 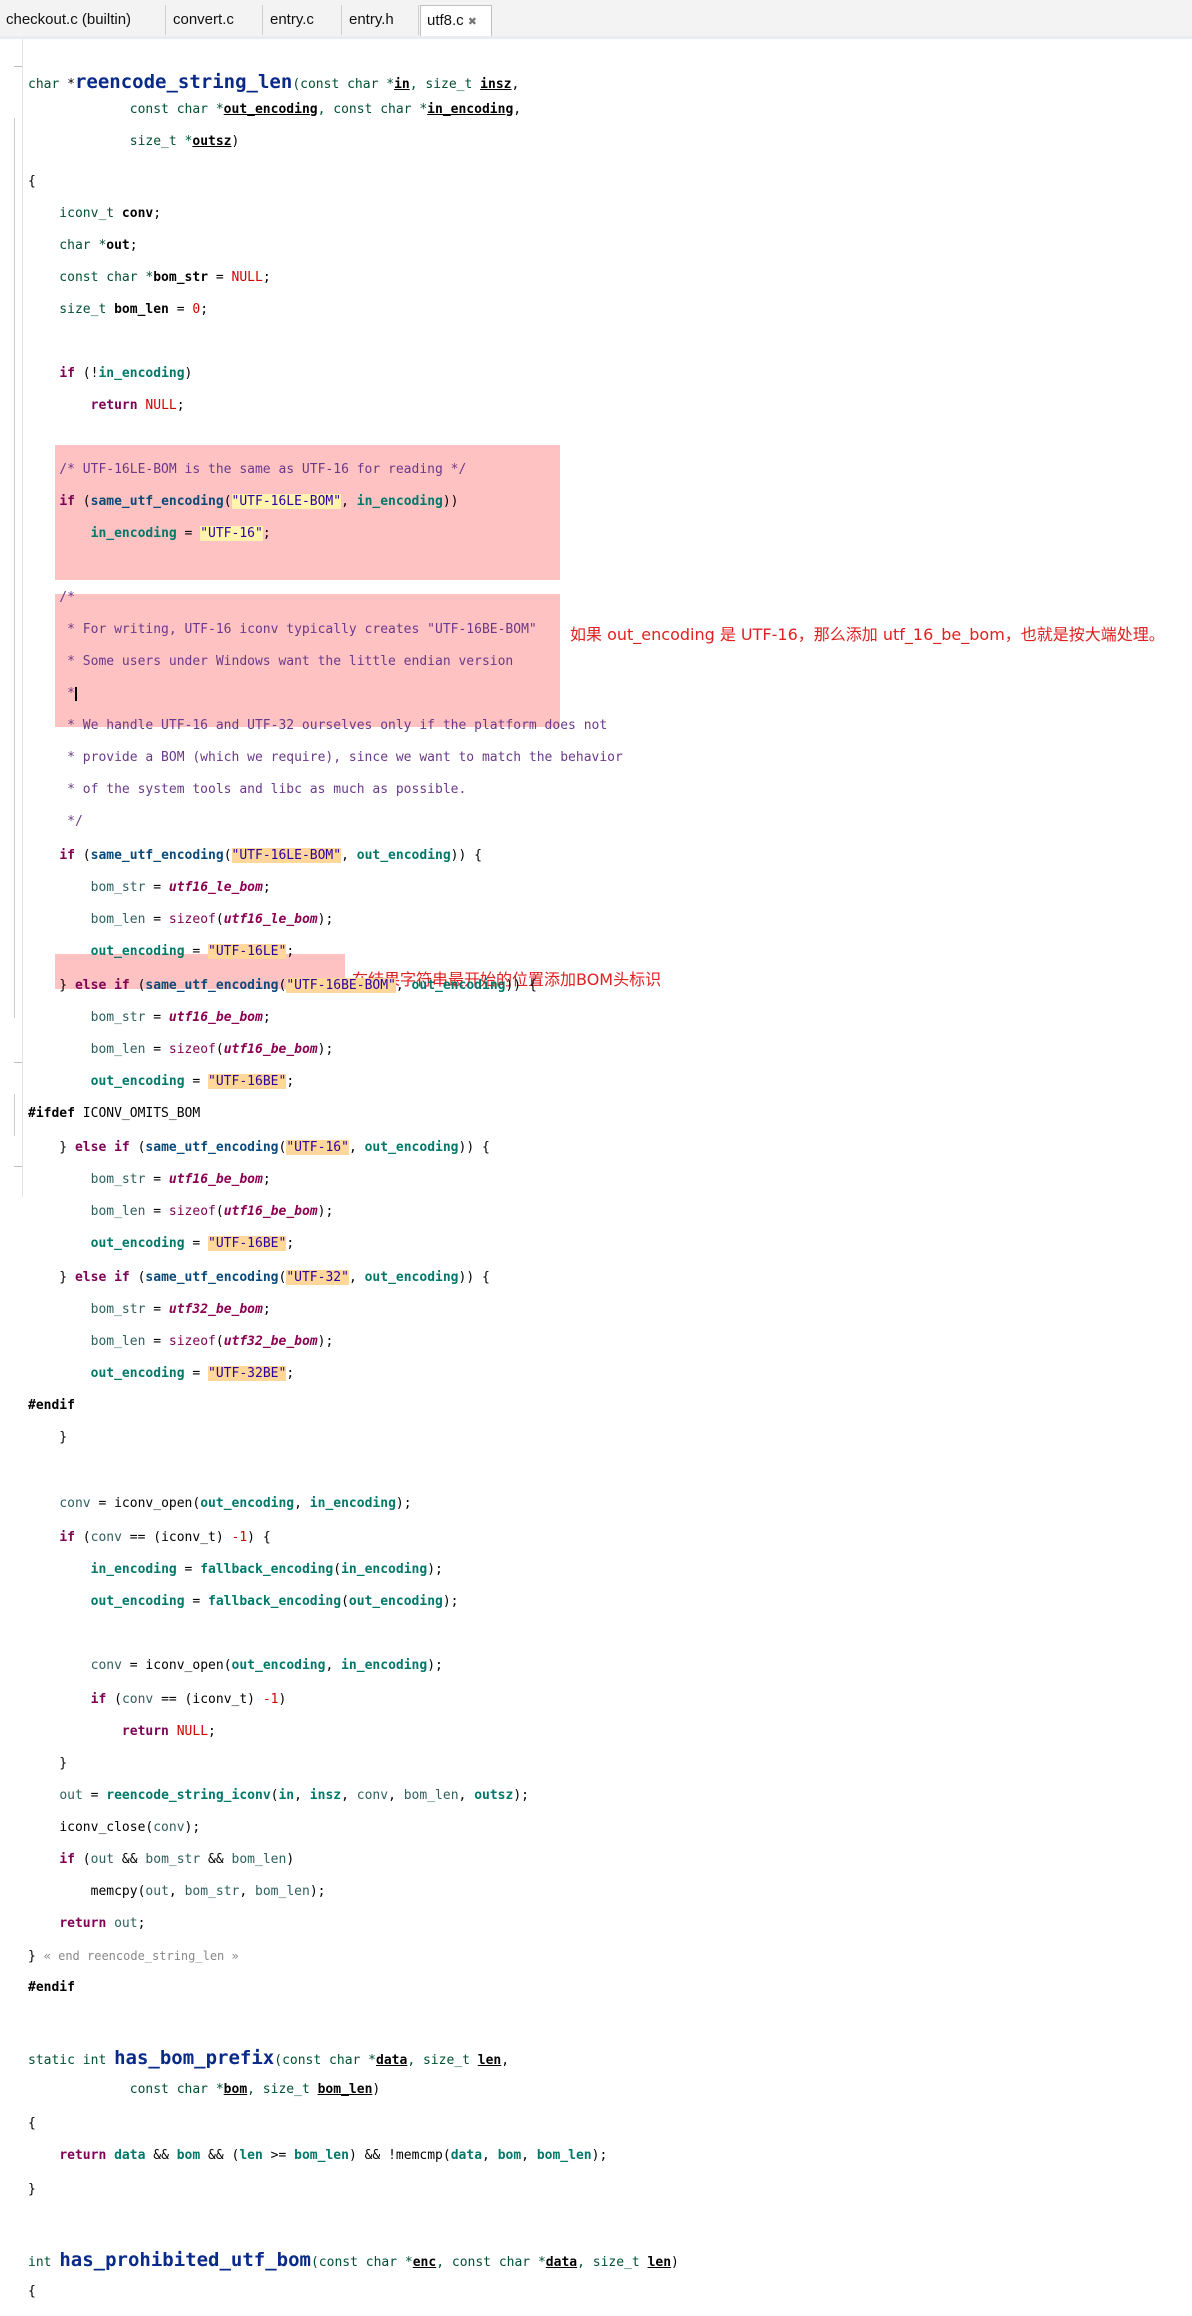 What do you see at coordinates (204, 2089) in the screenshot?
I see `code-line: const char *bom, size_t bom_len)` at bounding box center [204, 2089].